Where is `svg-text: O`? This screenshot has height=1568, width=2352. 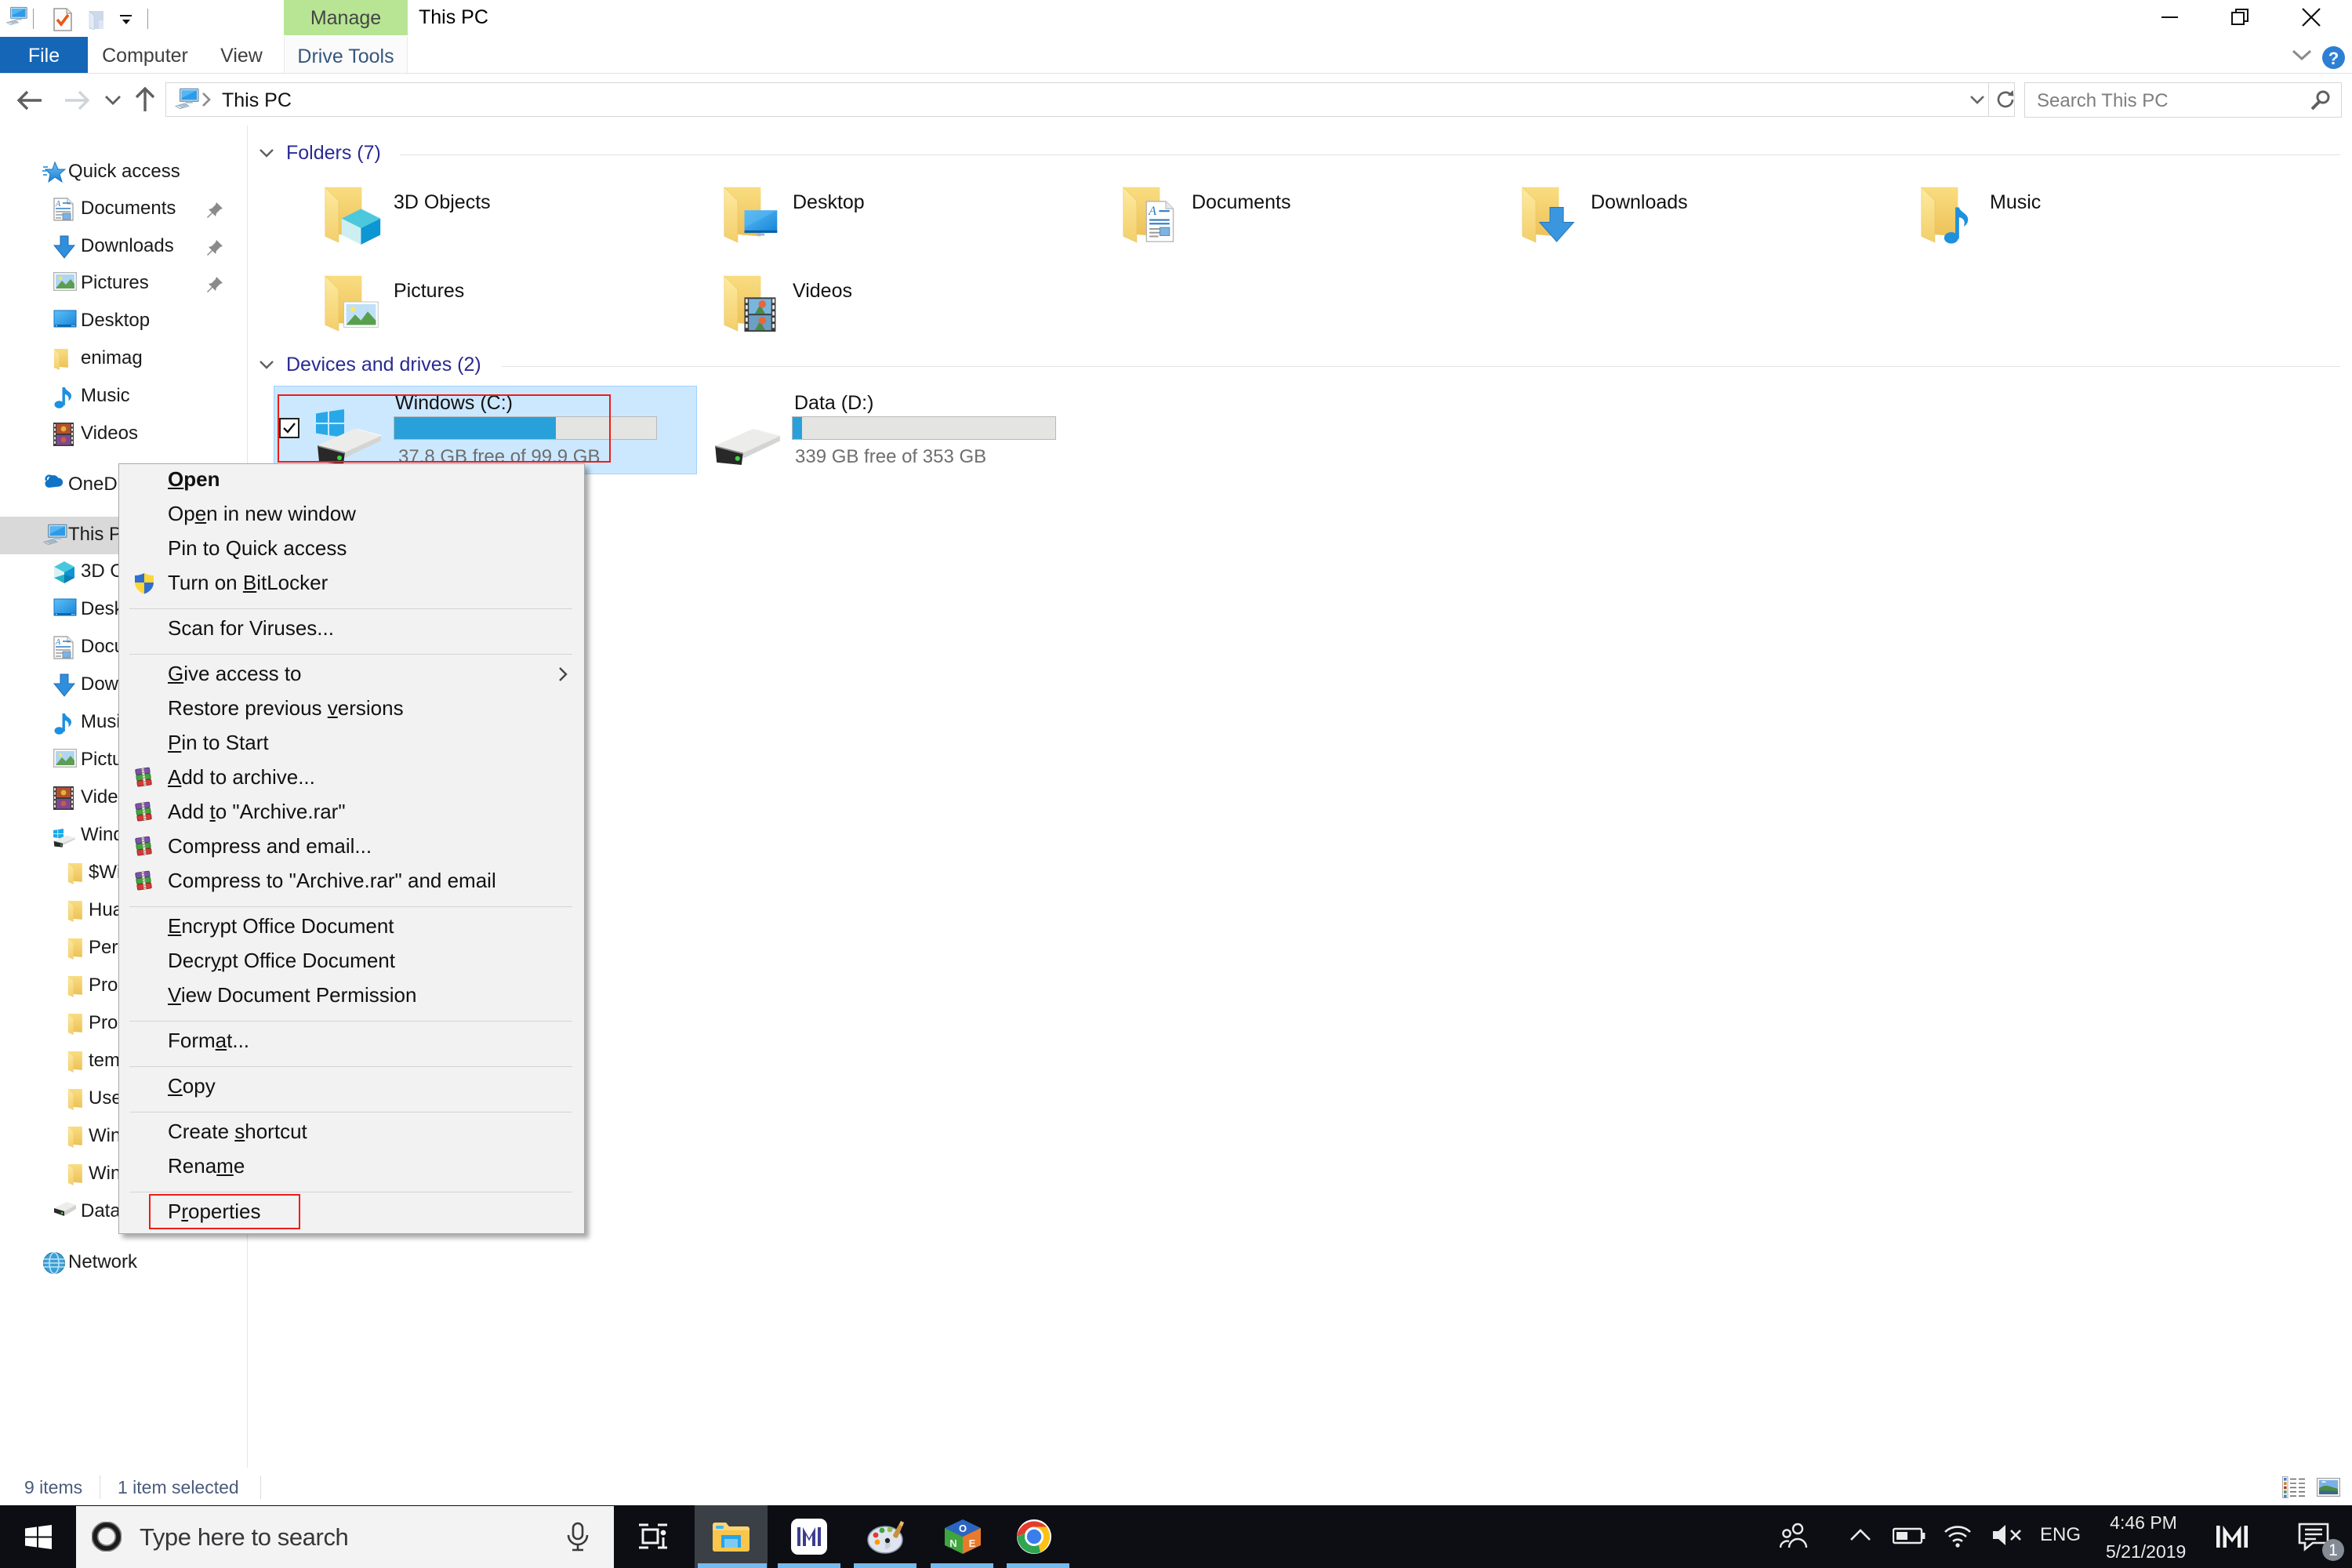
svg-text: O is located at coordinates (963, 1528).